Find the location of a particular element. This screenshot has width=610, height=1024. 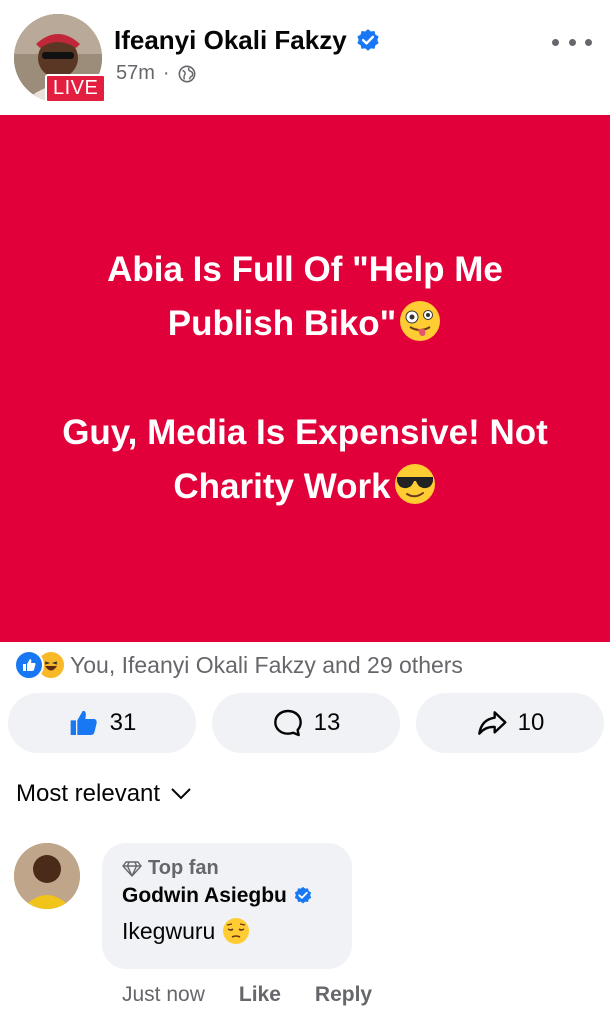

chevron-down-icon is located at coordinates (181, 794).